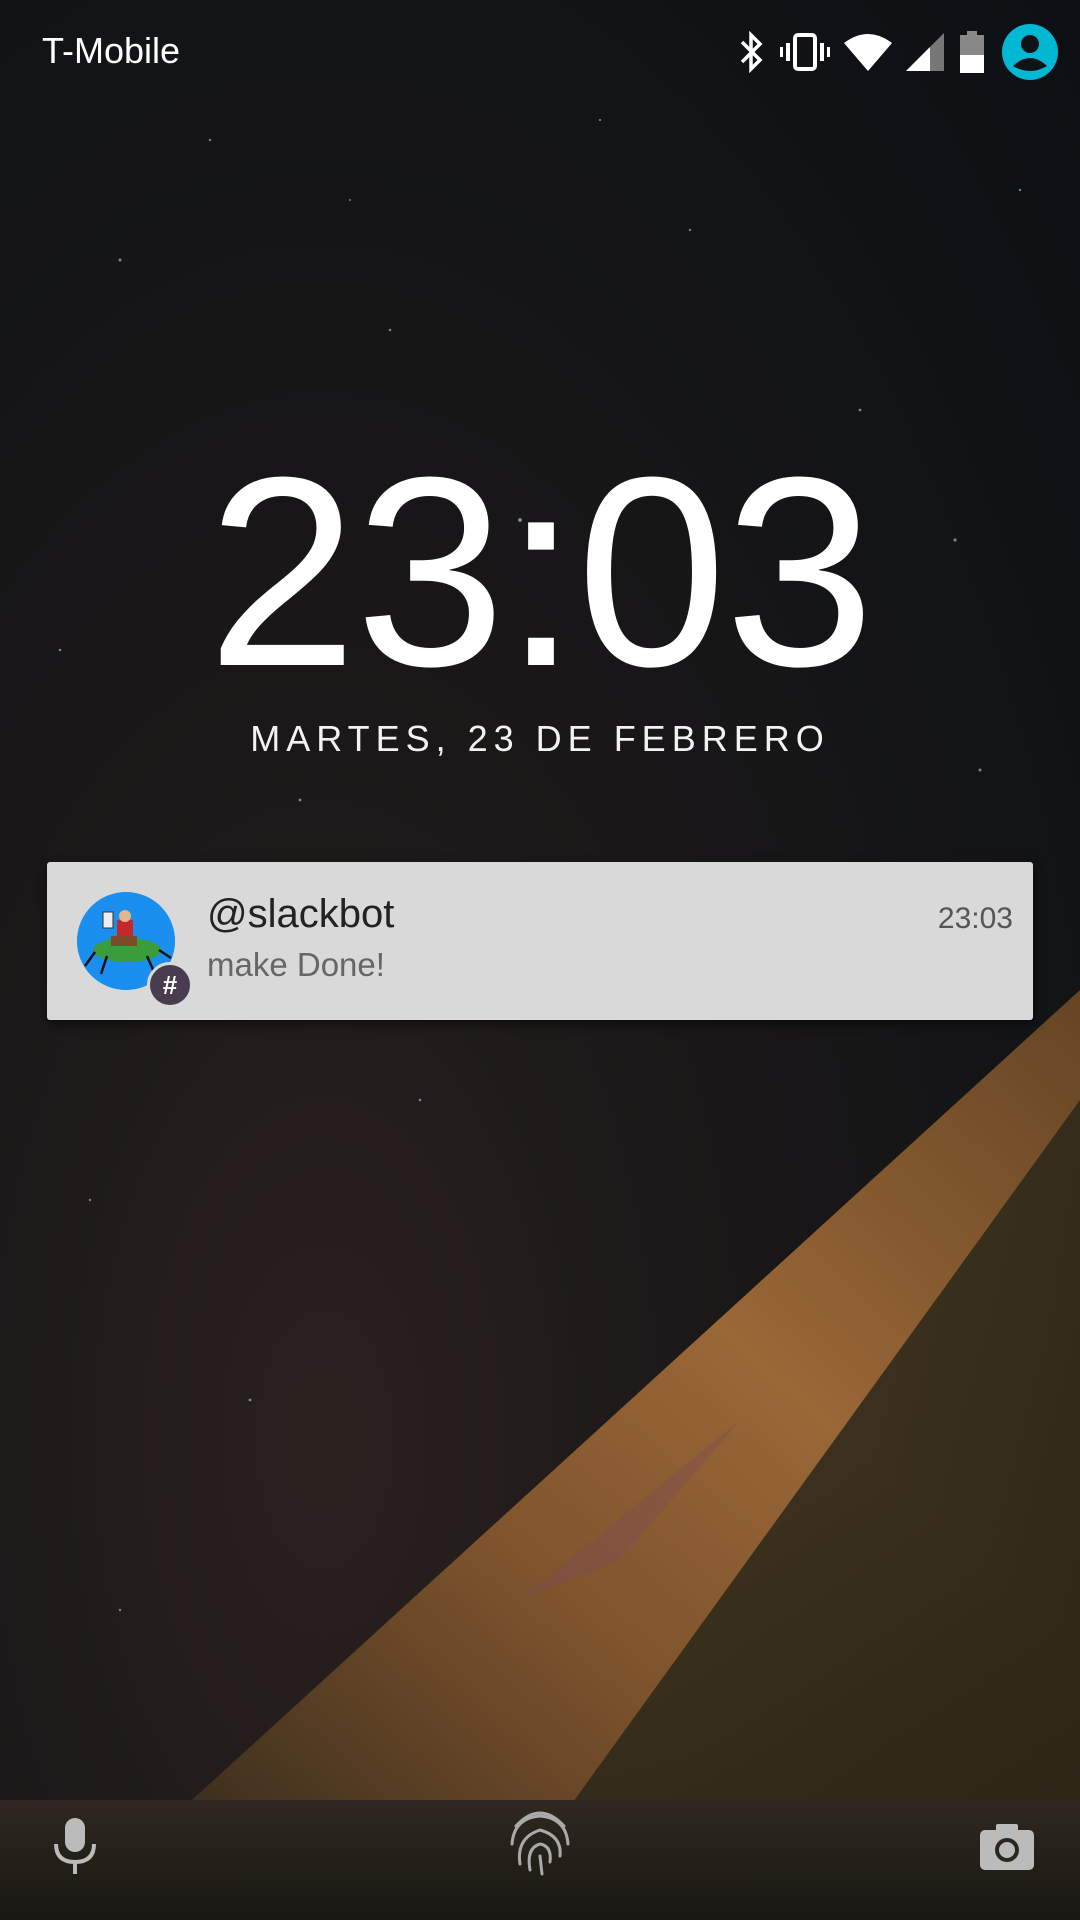  What do you see at coordinates (541, 572) in the screenshot?
I see `lock-clock: 23:03` at bounding box center [541, 572].